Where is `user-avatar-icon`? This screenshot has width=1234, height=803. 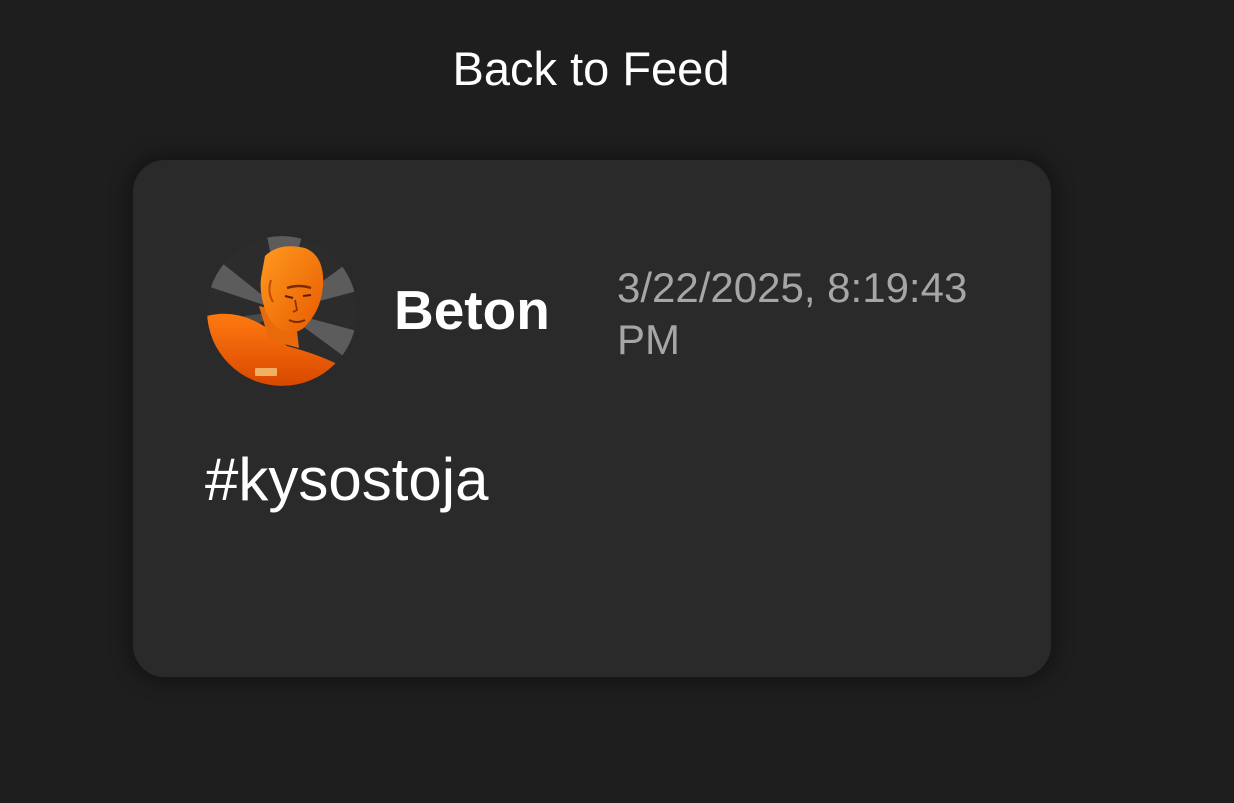 user-avatar-icon is located at coordinates (282, 311).